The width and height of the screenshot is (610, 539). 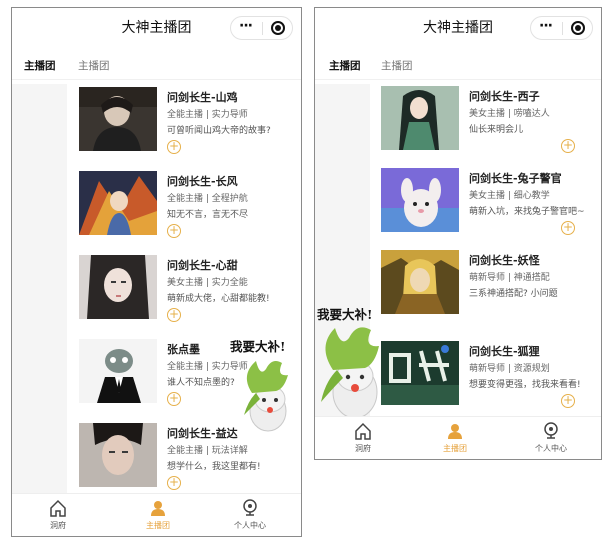 I want to click on anchor-card: 问剑长生-狐狸 萌新导师 | 资源规划 想要变得更强，找我来看看! +, so click(x=490, y=379).